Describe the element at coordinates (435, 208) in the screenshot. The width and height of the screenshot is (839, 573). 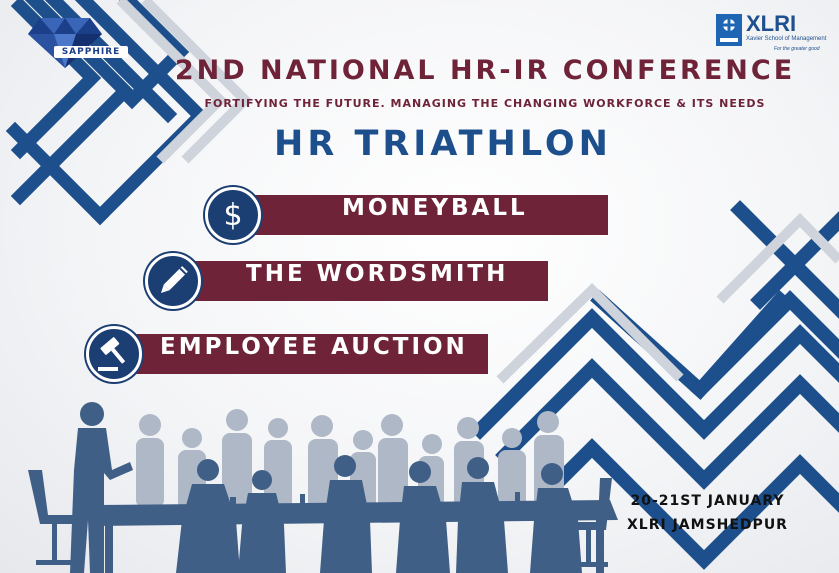
I see `event-label-moneyball: MONEYBALL` at that location.